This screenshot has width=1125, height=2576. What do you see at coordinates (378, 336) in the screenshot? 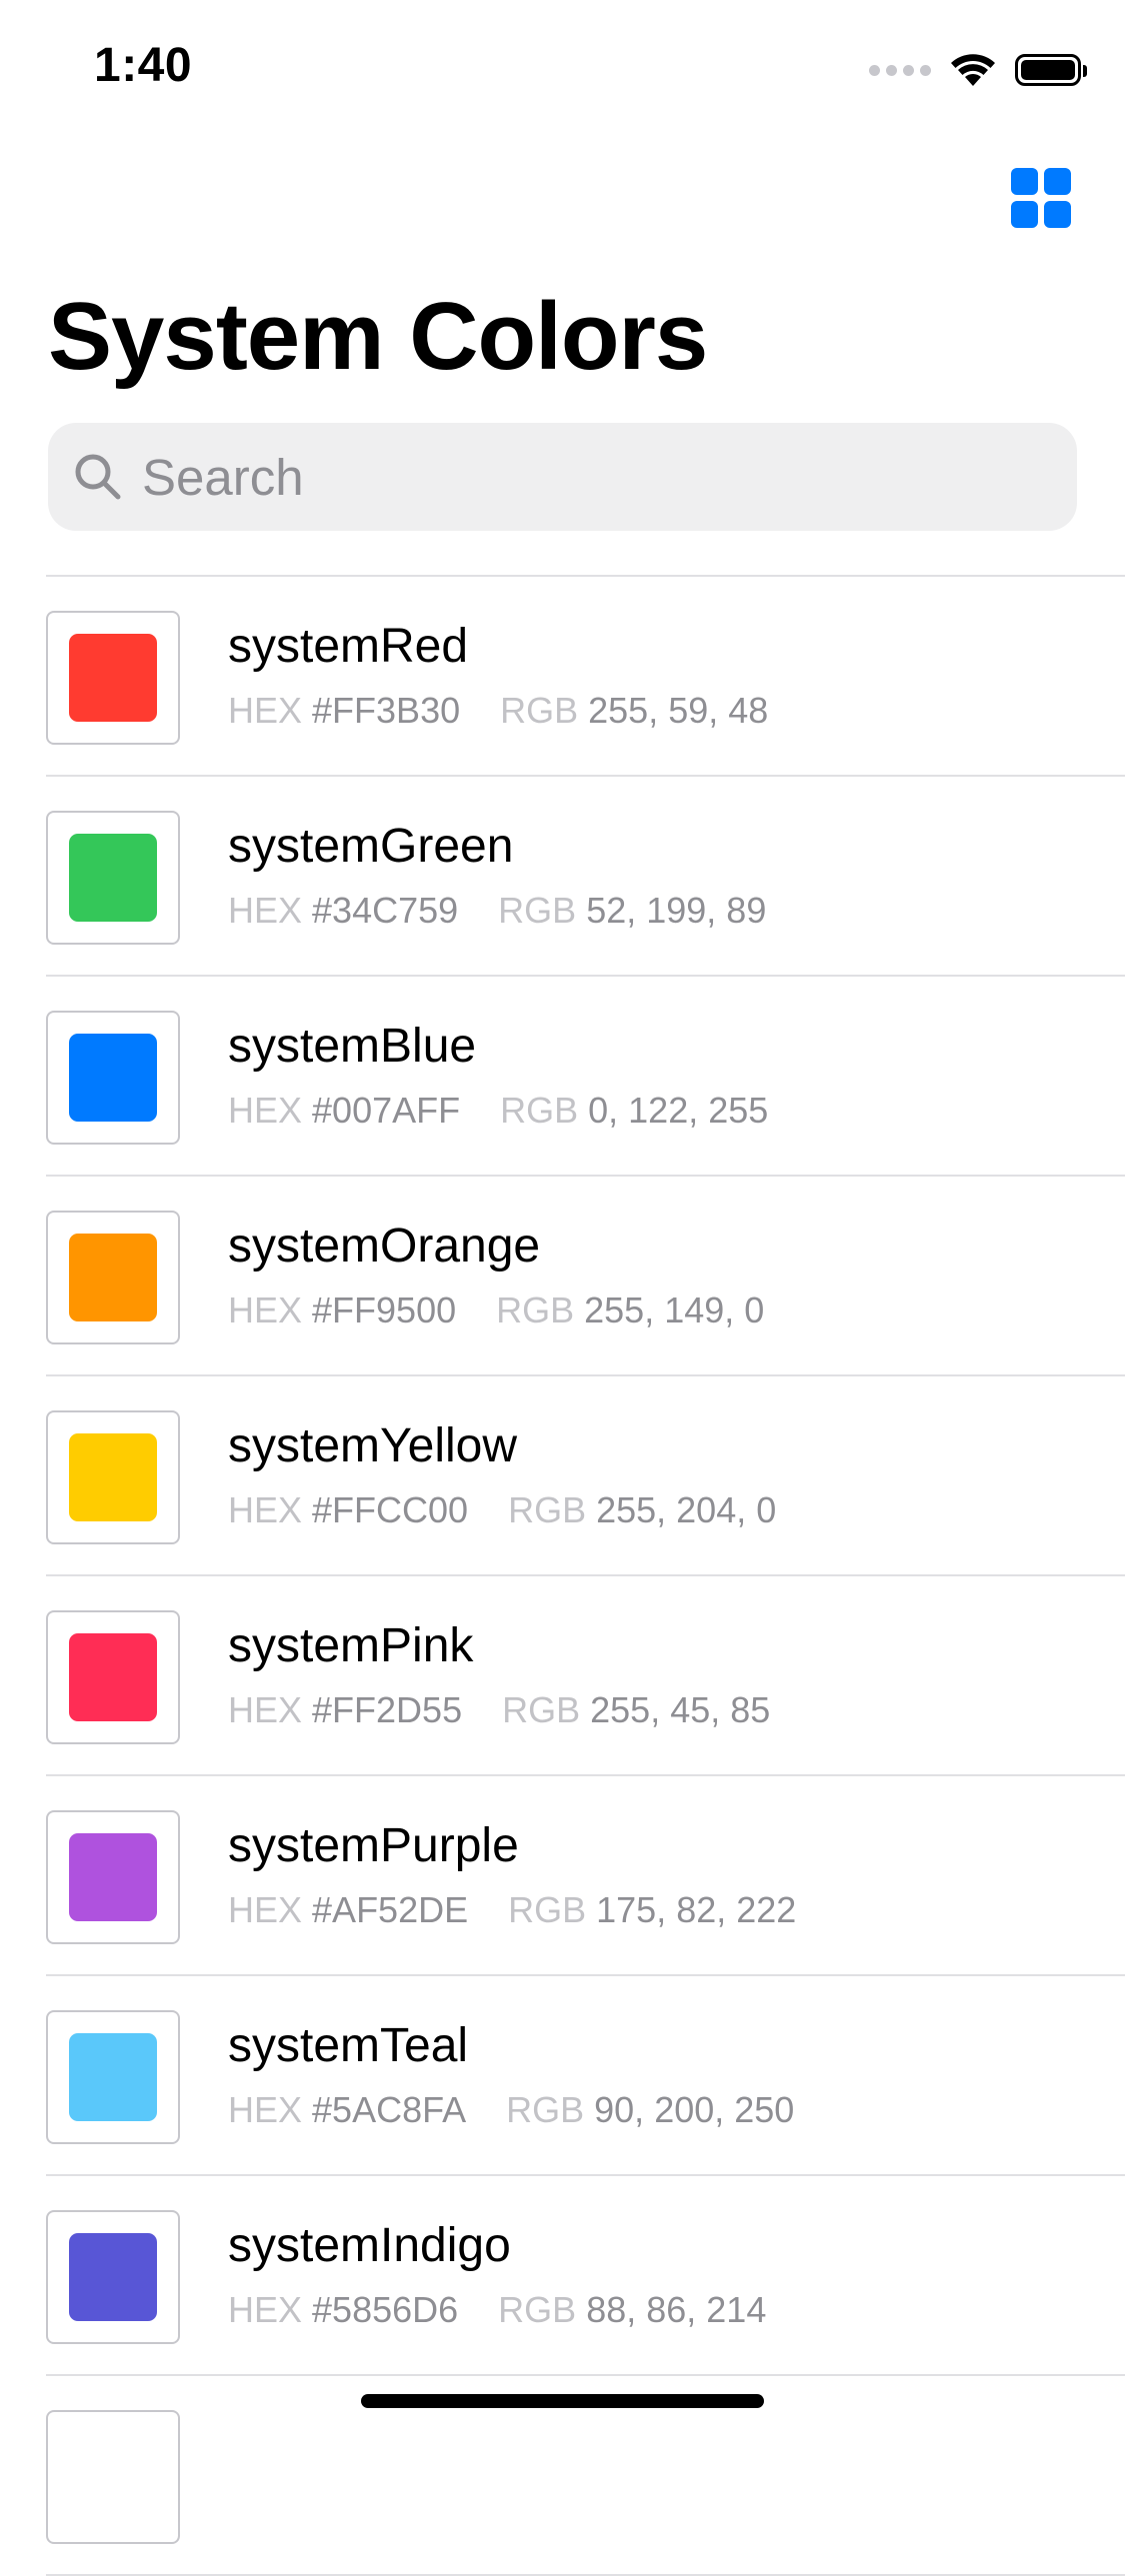
I see `page-title: System Colors` at bounding box center [378, 336].